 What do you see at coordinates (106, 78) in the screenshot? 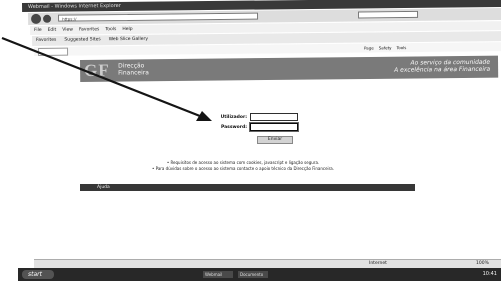
I see `annotation-arrow-icon` at bounding box center [106, 78].